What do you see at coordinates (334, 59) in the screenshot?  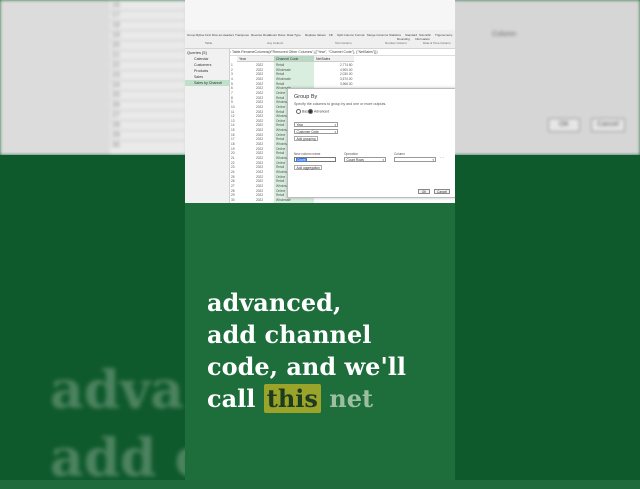 I see `column-header-netsales: NetSales` at bounding box center [334, 59].